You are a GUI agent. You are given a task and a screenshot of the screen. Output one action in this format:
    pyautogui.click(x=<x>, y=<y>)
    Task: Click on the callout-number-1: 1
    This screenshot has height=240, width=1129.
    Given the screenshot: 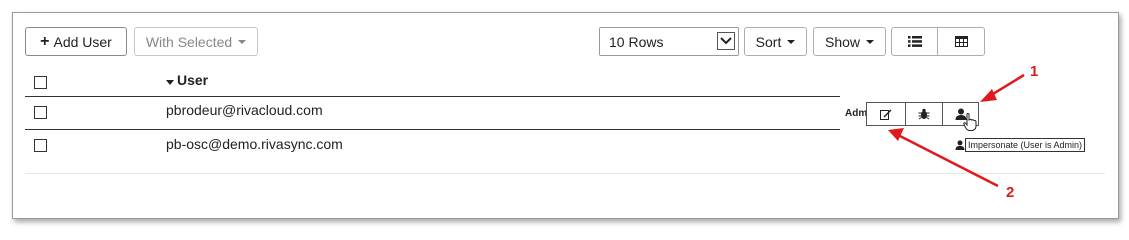 What is the action you would take?
    pyautogui.click(x=1034, y=71)
    